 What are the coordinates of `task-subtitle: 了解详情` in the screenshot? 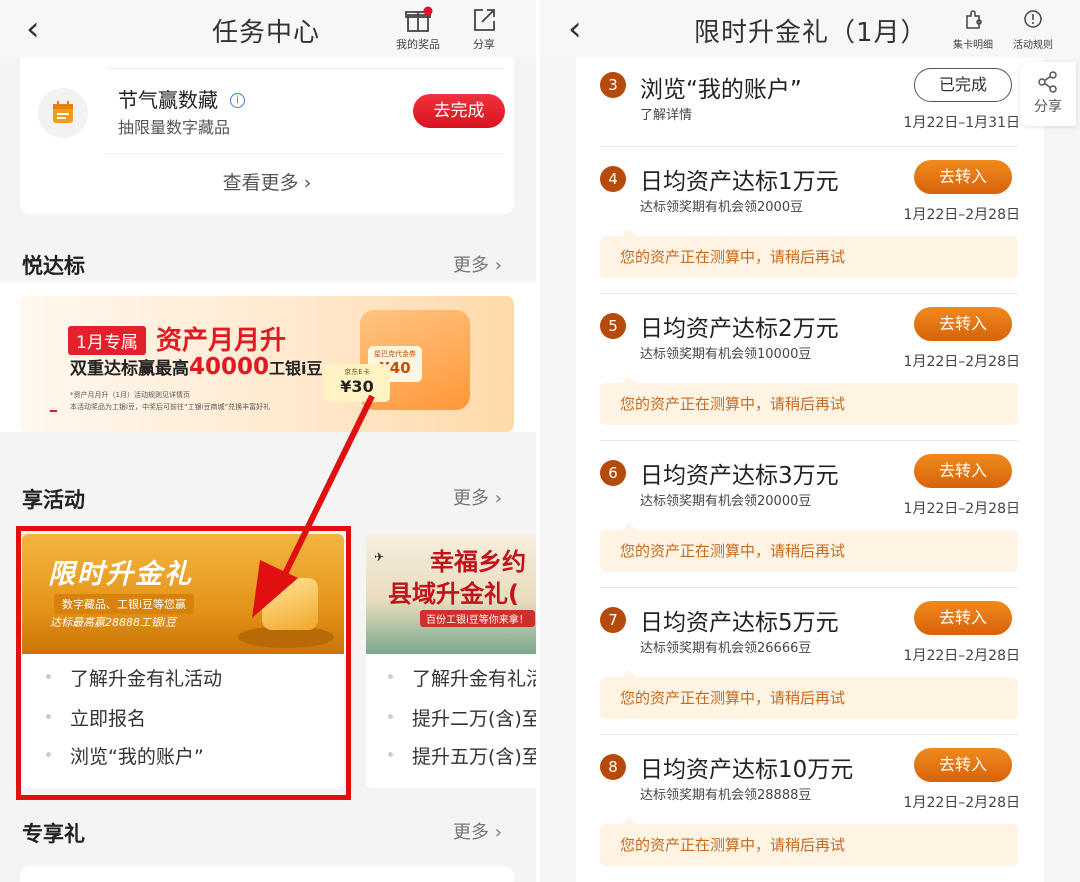 It's located at (666, 113).